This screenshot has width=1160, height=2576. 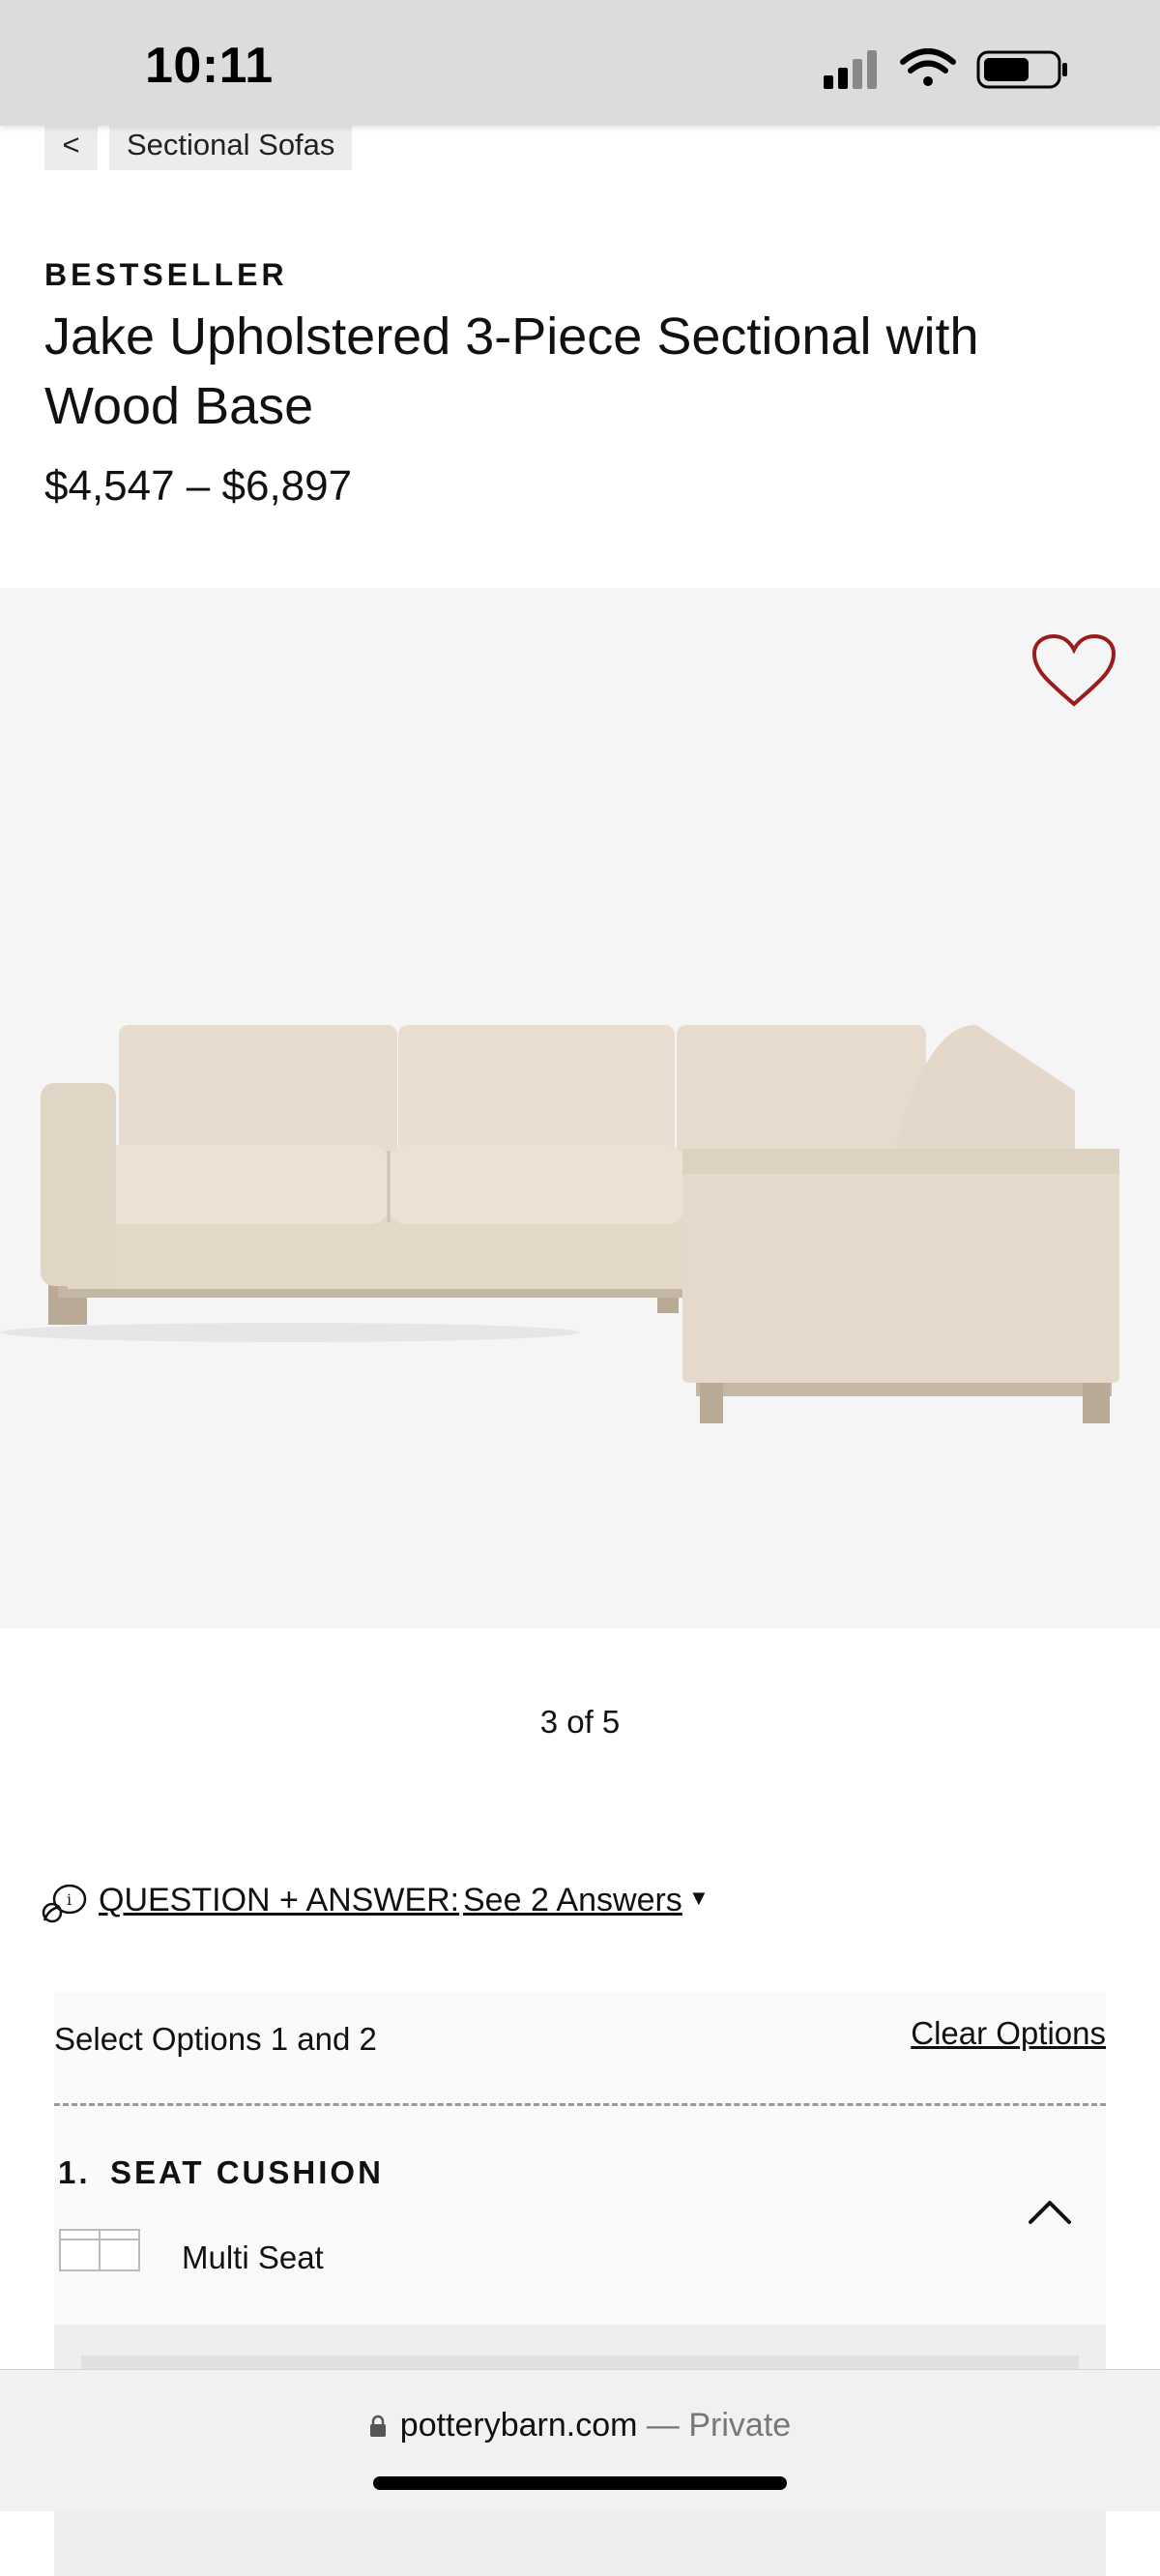 I want to click on status-time: 10:11, so click(x=210, y=66).